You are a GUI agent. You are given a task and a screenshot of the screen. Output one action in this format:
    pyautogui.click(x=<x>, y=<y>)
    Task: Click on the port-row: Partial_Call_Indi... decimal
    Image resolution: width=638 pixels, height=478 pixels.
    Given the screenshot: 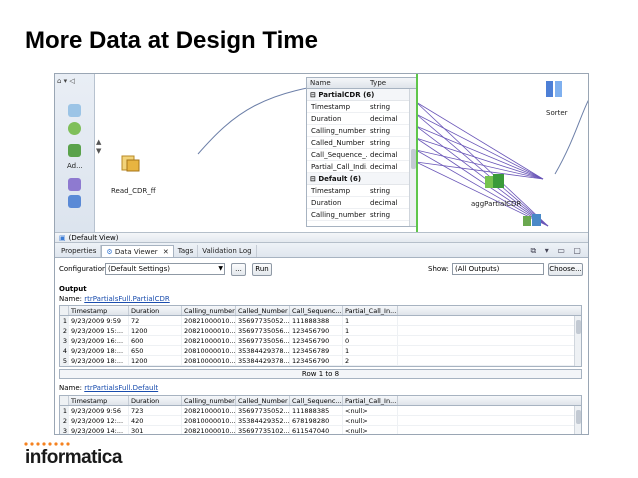 What is the action you would take?
    pyautogui.click(x=361, y=167)
    